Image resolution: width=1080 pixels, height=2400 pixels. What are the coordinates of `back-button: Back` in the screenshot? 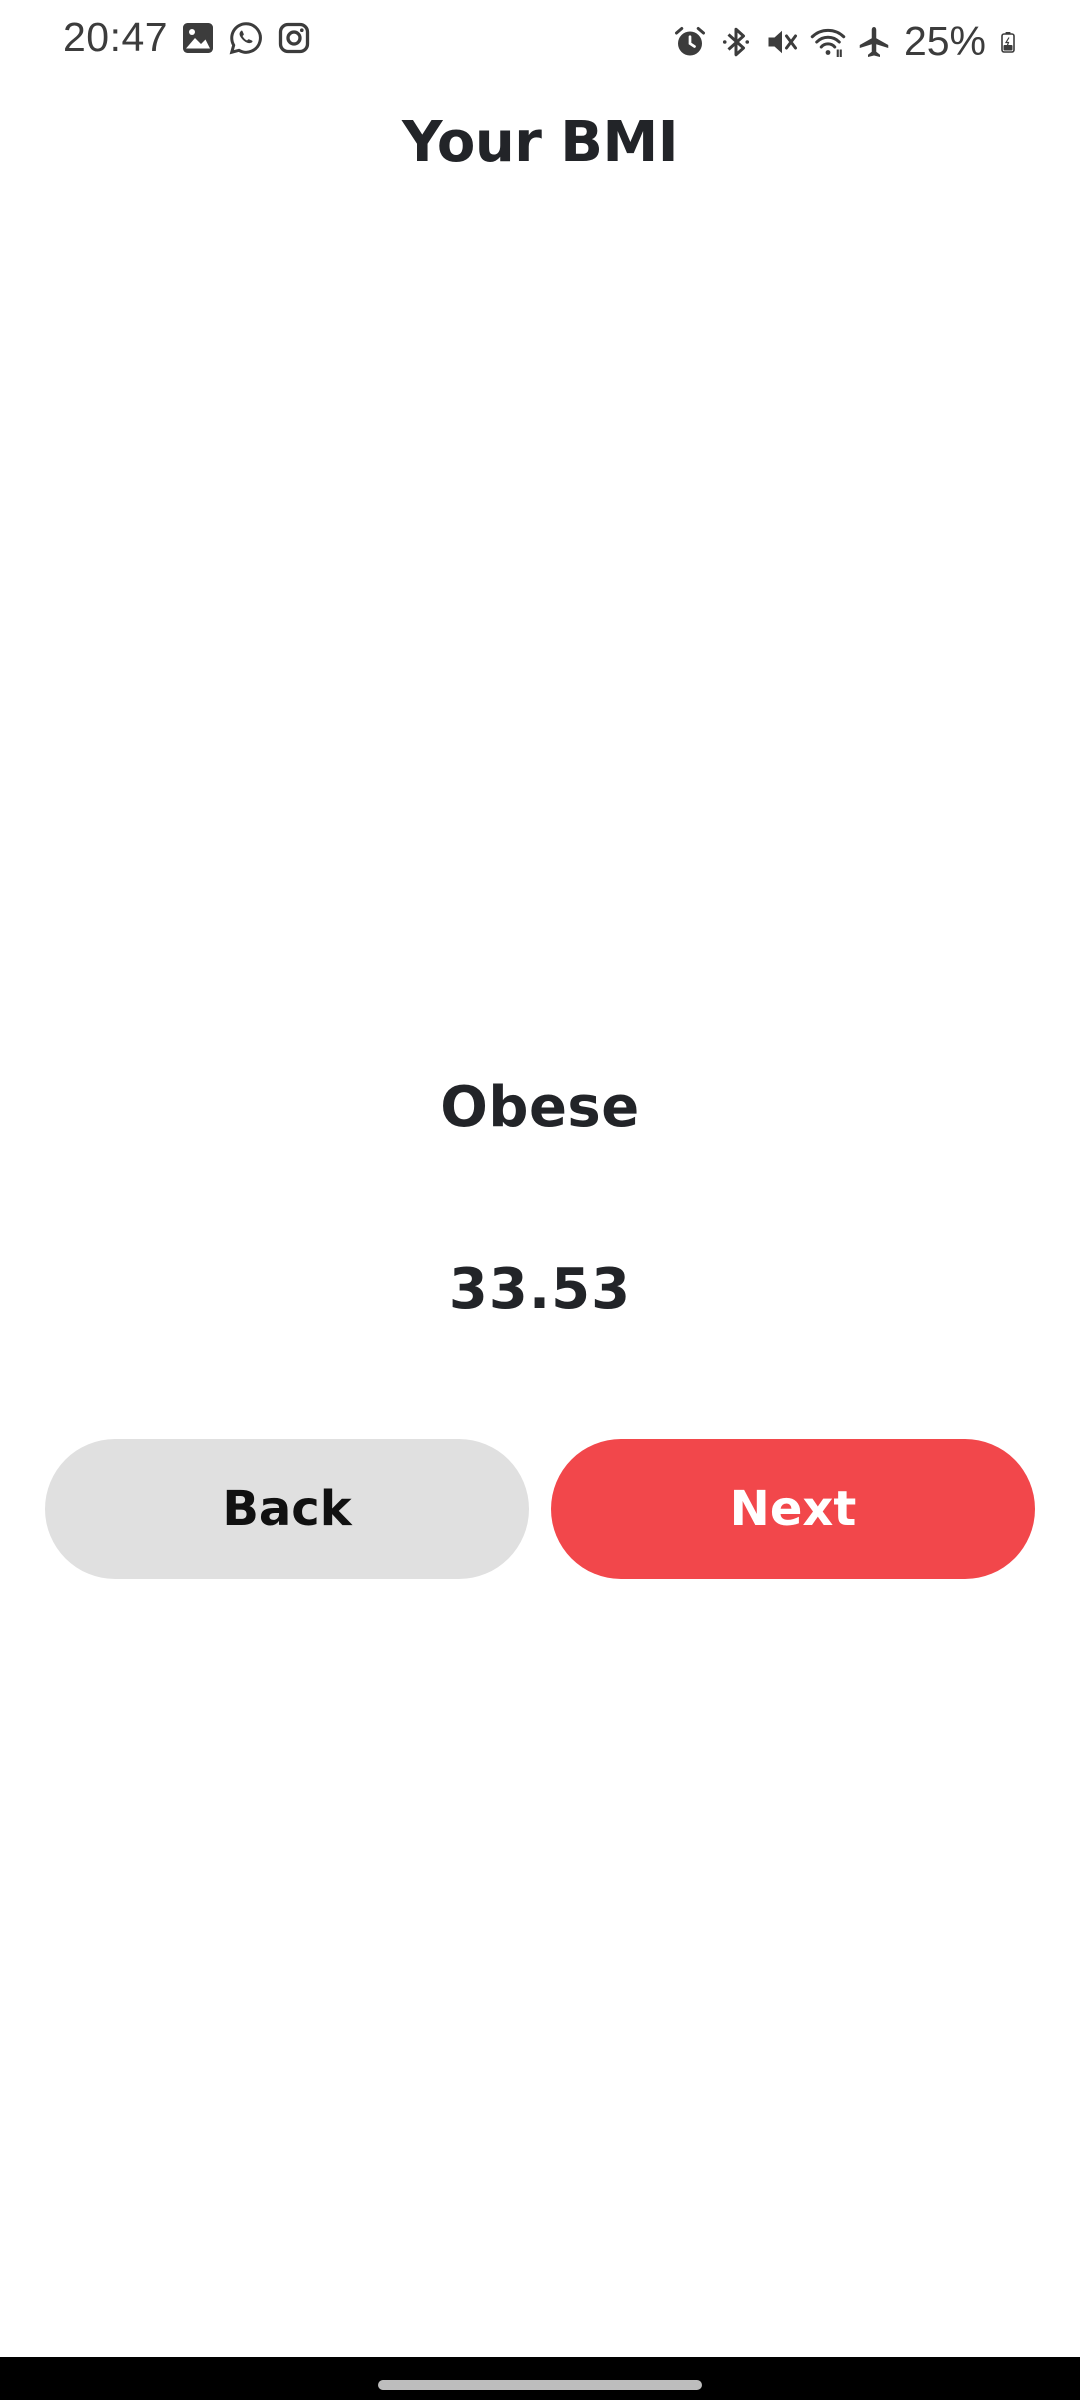 It's located at (287, 1509).